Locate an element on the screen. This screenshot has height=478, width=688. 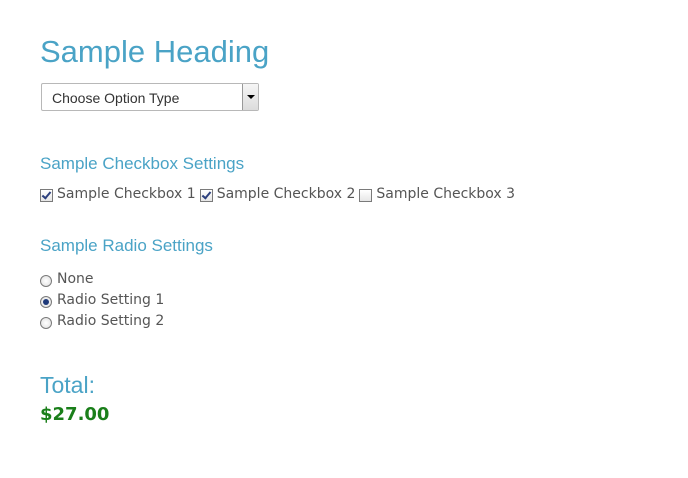
checkbox-item-2: Sample Checkbox 2 is located at coordinates (277, 194).